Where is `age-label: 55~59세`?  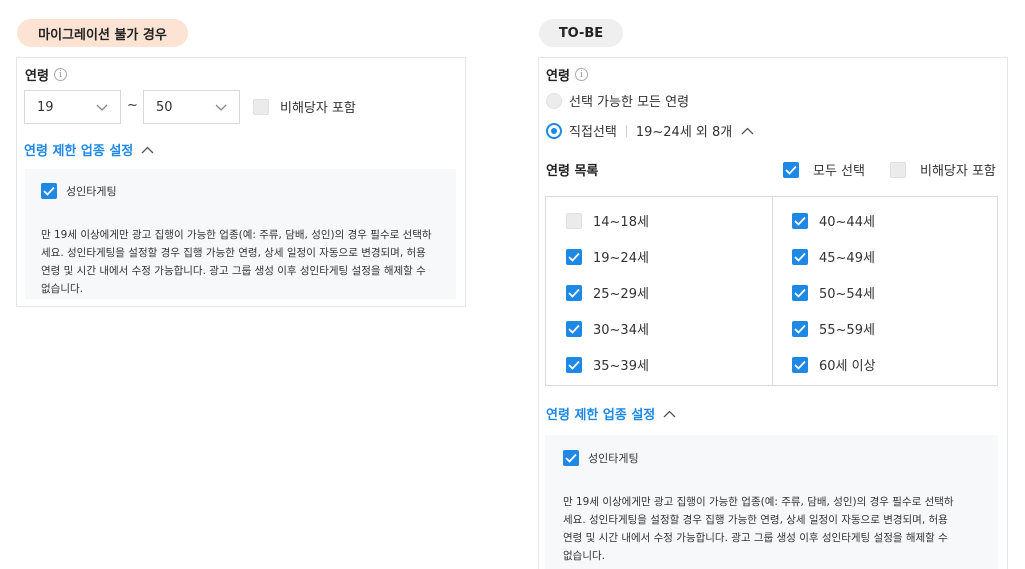
age-label: 55~59세 is located at coordinates (847, 330).